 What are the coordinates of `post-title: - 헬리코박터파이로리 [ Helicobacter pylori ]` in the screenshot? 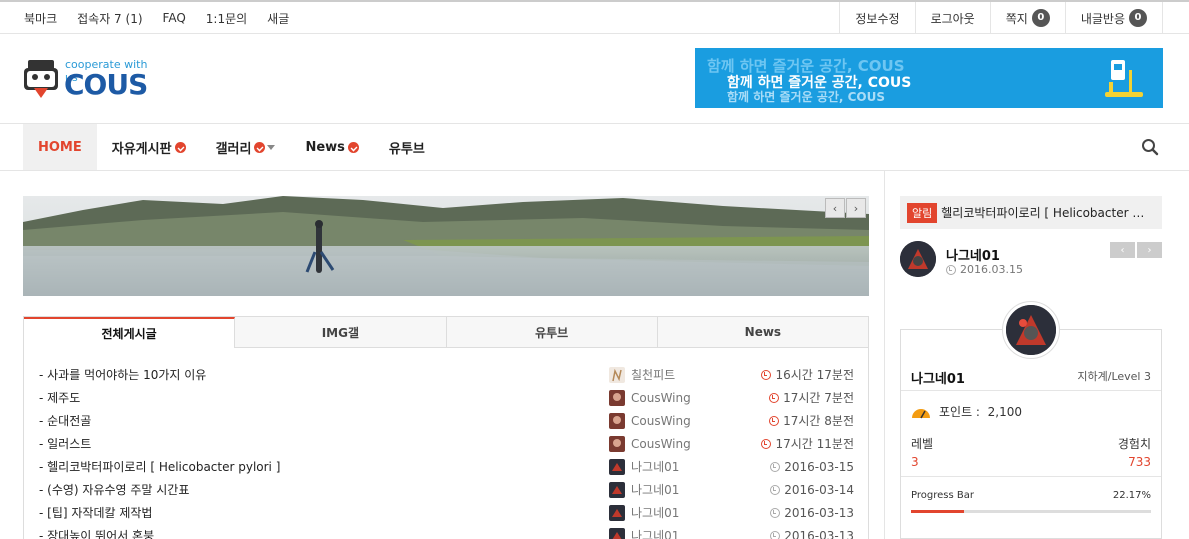 It's located at (159, 466).